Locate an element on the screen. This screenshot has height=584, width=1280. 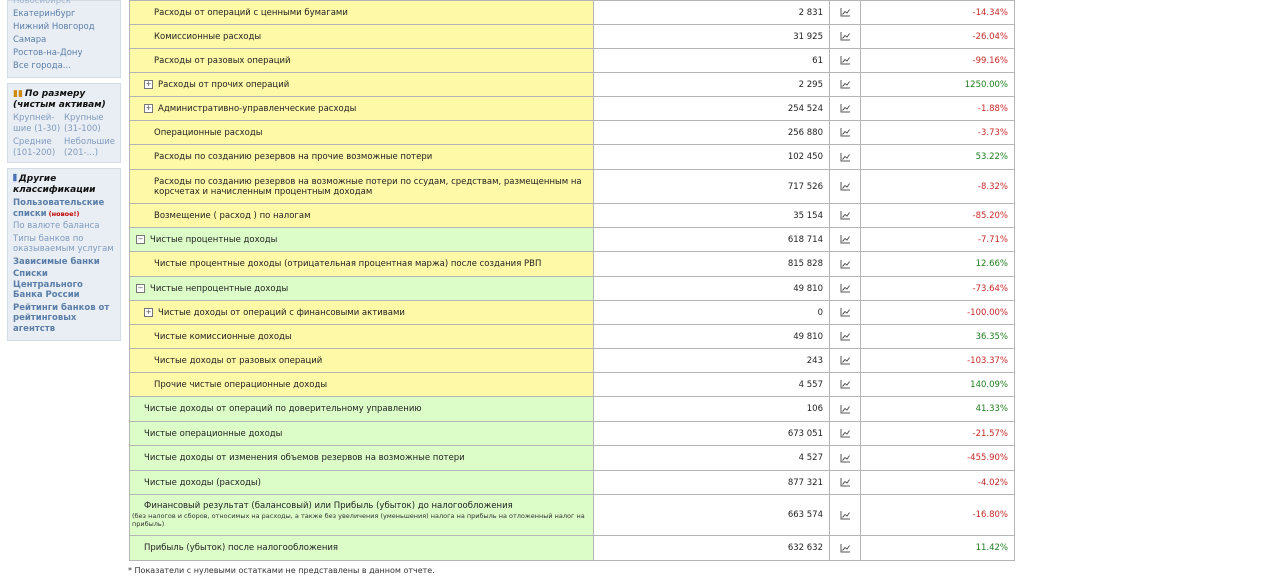
size-link-small: Небольшие (201-...) is located at coordinates (91, 147).